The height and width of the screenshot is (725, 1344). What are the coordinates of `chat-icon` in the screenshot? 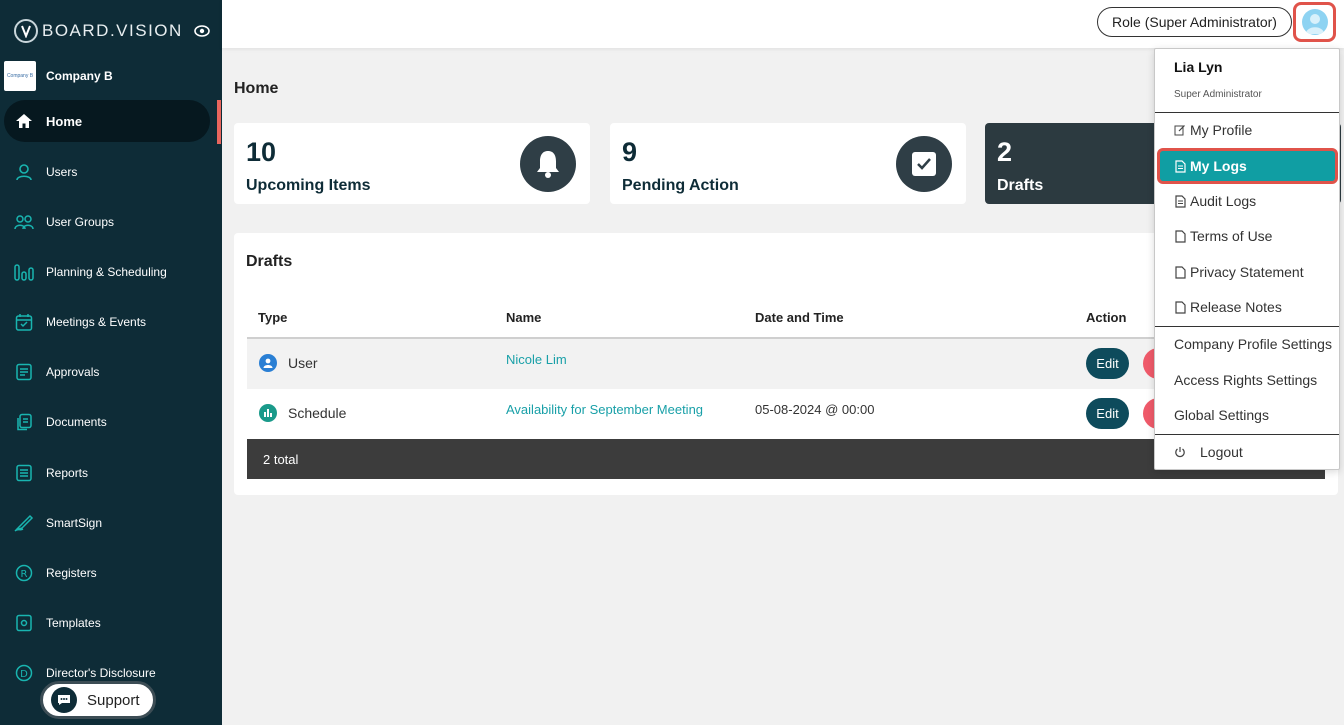 It's located at (64, 700).